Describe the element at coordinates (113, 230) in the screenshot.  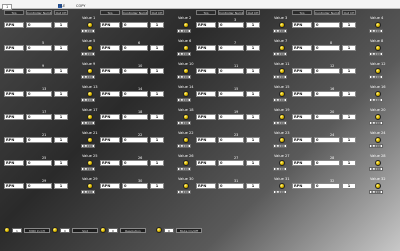
I see `footer-value: 0` at that location.